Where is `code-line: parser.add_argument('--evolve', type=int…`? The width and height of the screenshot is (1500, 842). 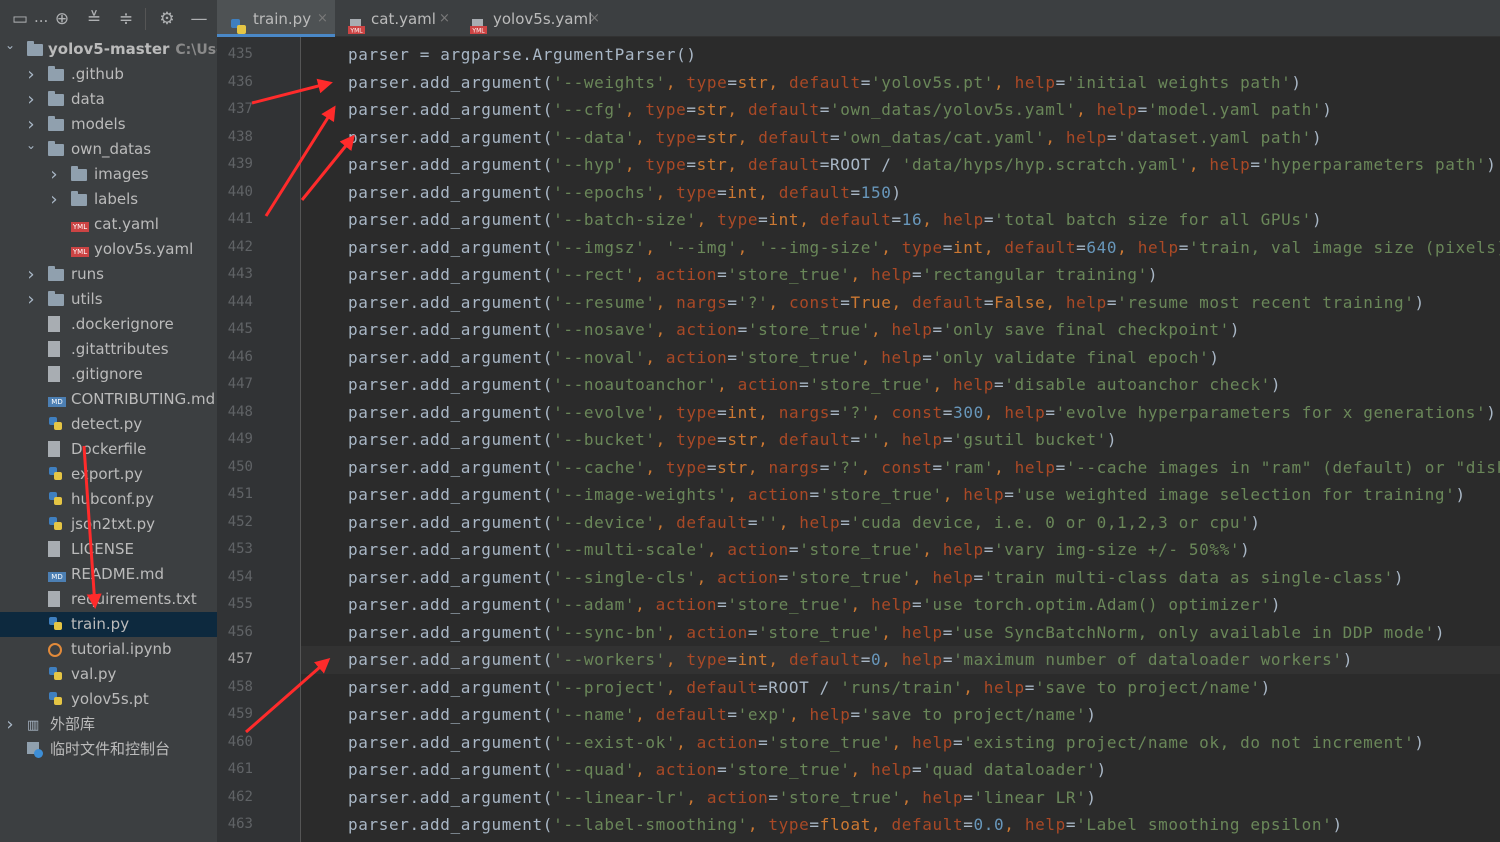
code-line: parser.add_argument('--evolve', type=int… is located at coordinates (922, 413).